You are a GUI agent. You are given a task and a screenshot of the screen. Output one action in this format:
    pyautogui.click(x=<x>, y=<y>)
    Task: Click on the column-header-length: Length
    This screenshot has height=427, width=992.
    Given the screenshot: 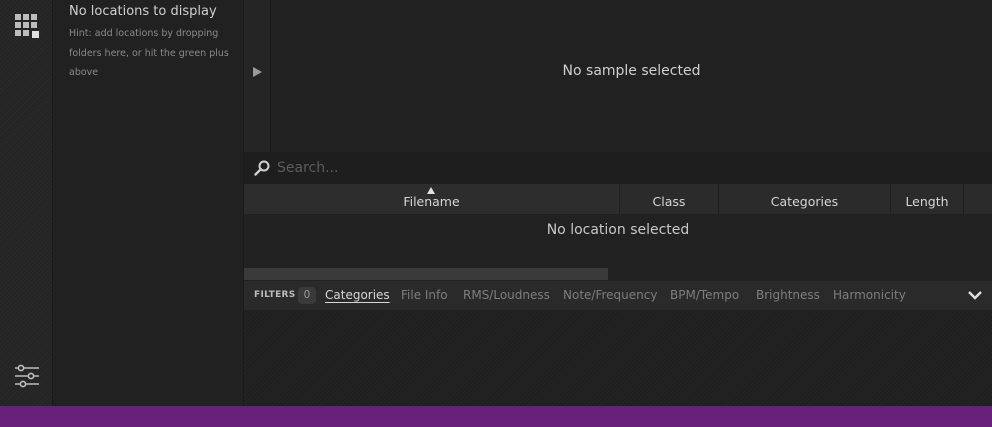 What is the action you would take?
    pyautogui.click(x=927, y=199)
    